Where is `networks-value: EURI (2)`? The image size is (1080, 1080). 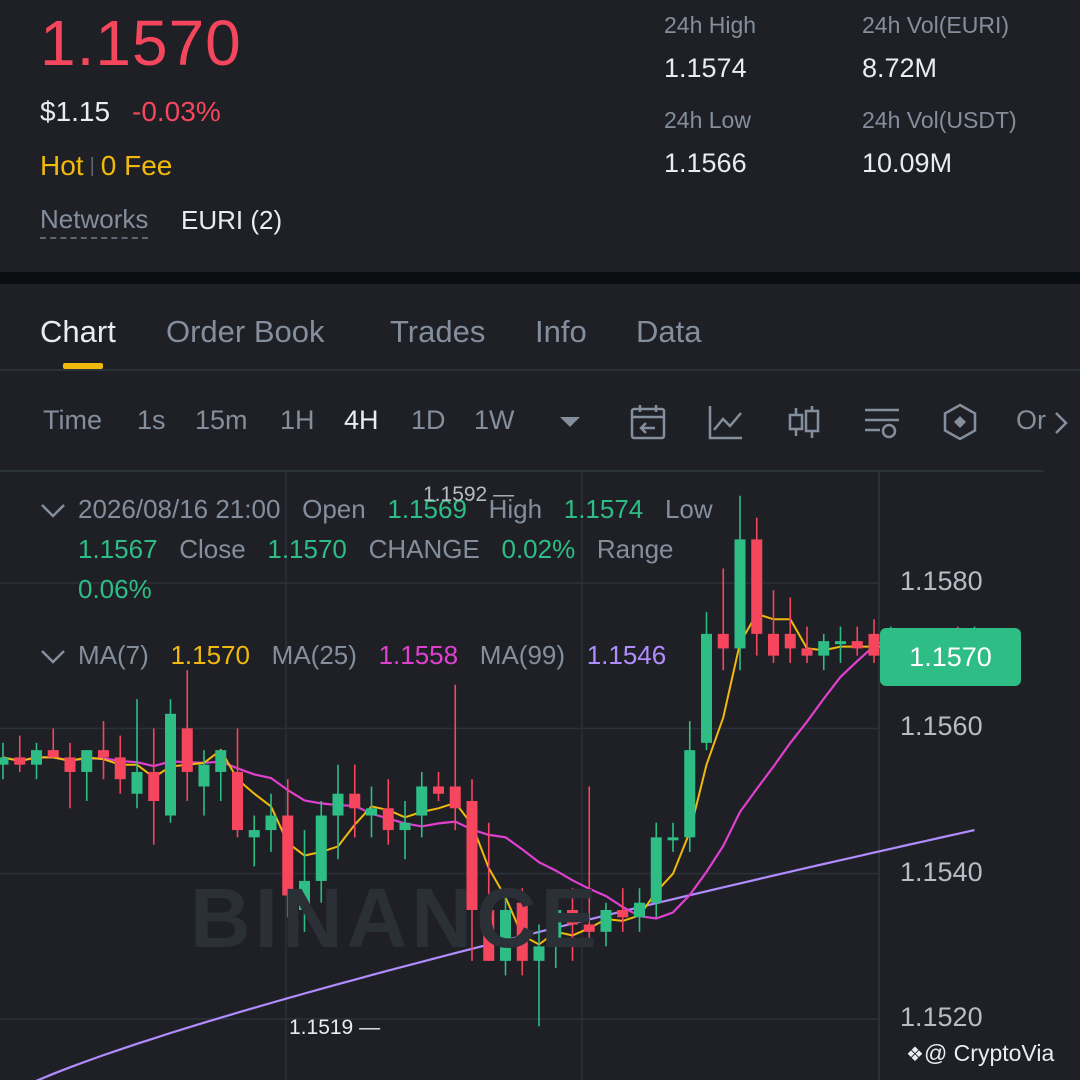 networks-value: EURI (2) is located at coordinates (232, 220).